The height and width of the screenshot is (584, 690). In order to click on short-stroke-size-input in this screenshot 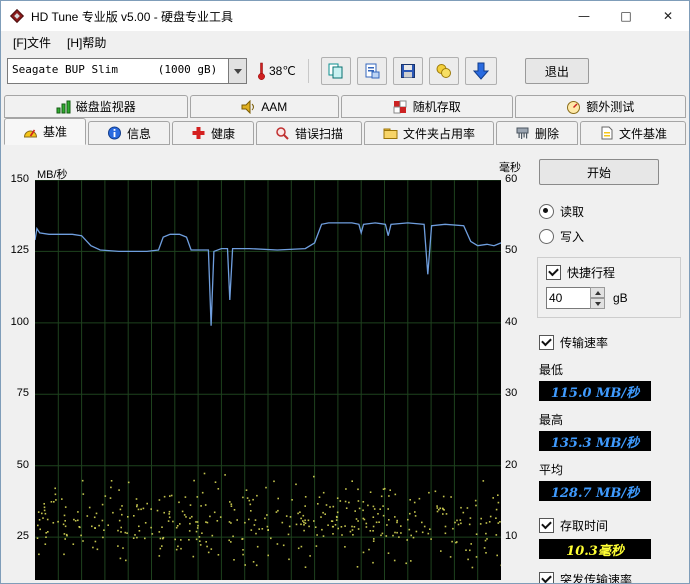, I will do `click(569, 298)`.